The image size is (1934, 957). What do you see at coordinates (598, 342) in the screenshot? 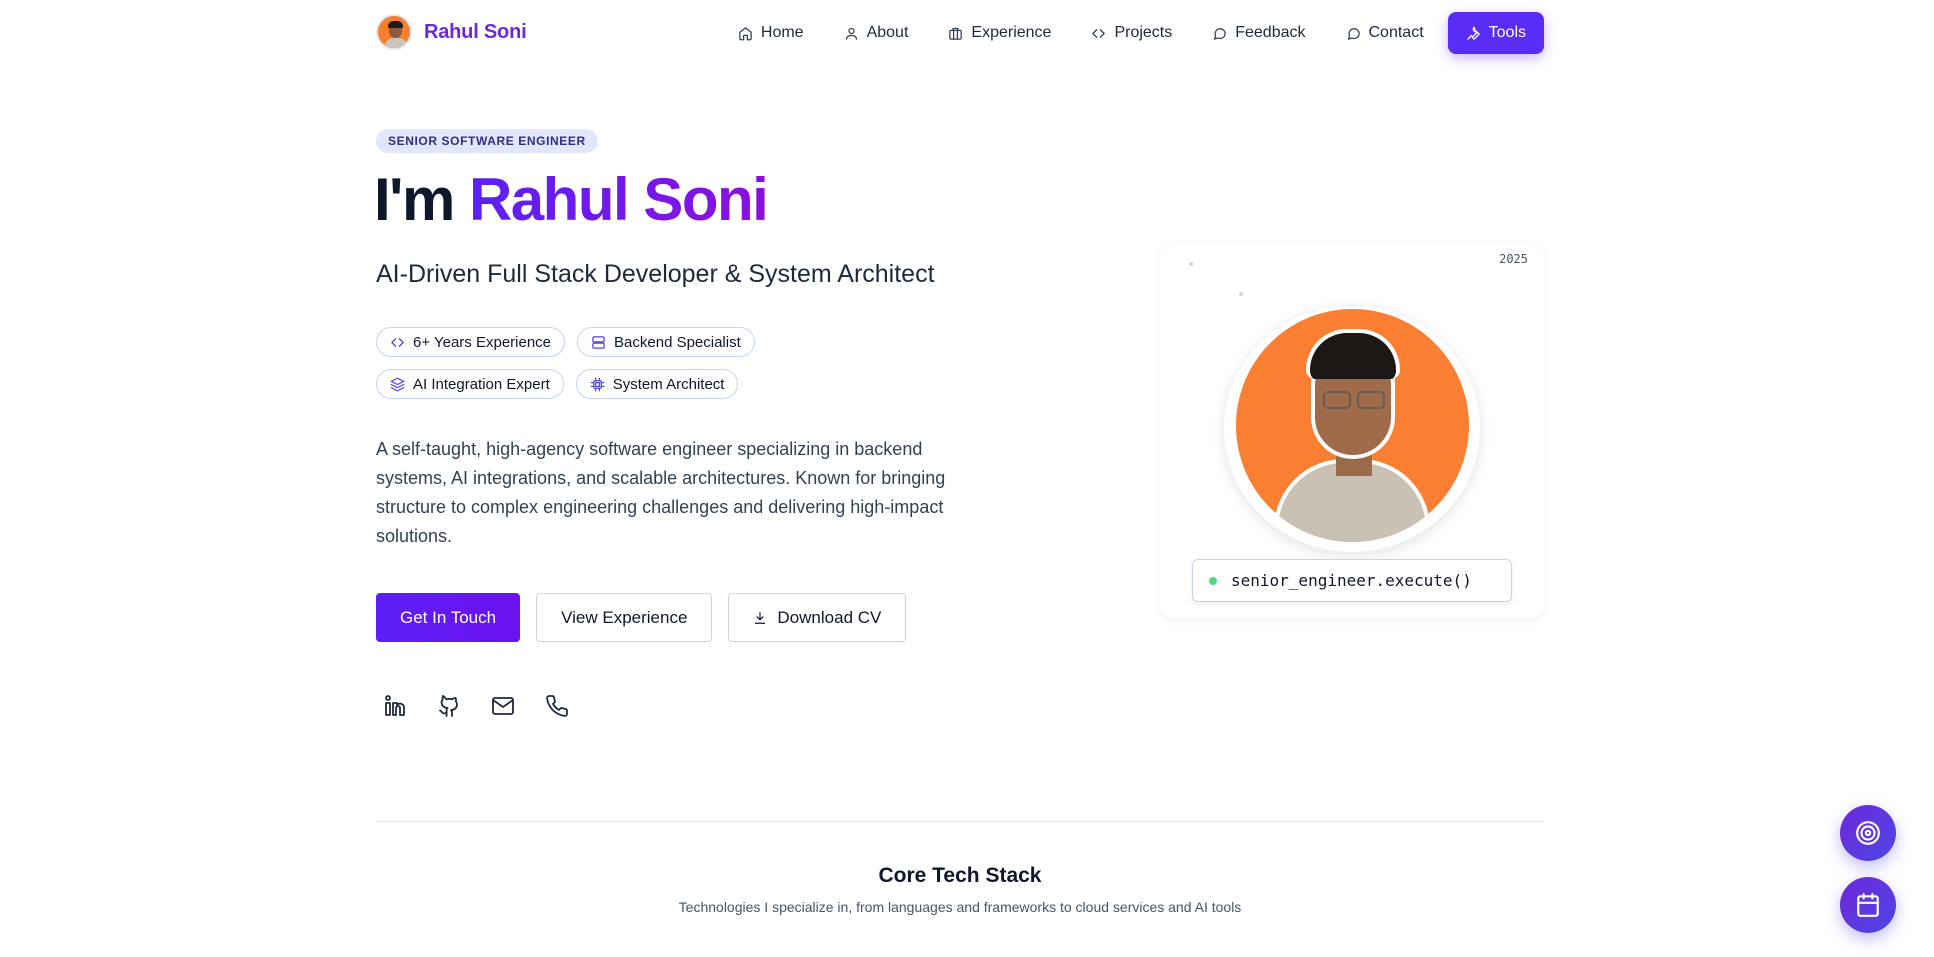
I see `server-icon` at bounding box center [598, 342].